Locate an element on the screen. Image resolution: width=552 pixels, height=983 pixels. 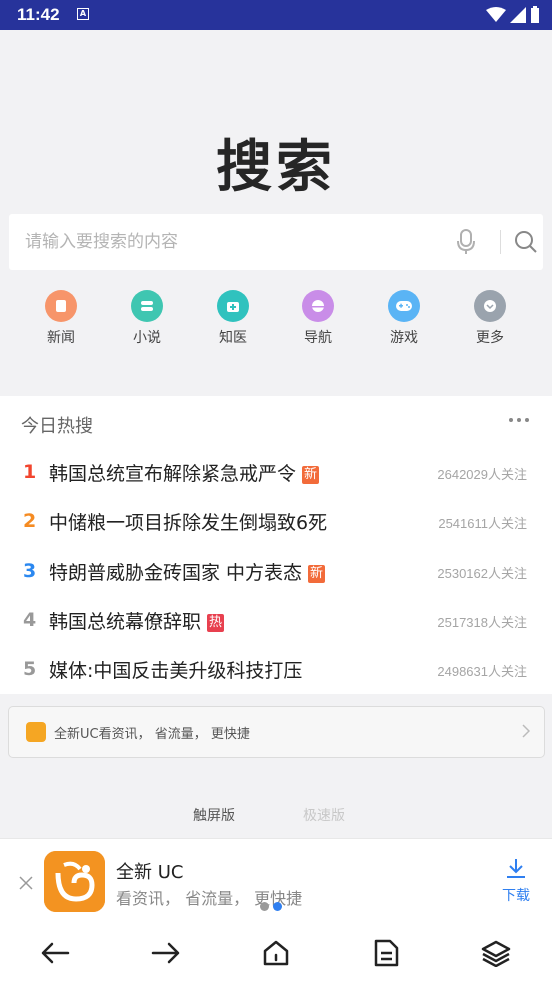
quick-nav-novel: 小说 is located at coordinates (147, 318).